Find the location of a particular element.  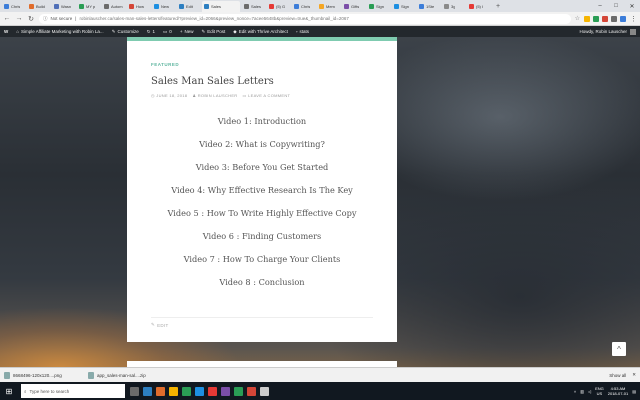

browser-tab: Wasn is located at coordinates (63, 6).